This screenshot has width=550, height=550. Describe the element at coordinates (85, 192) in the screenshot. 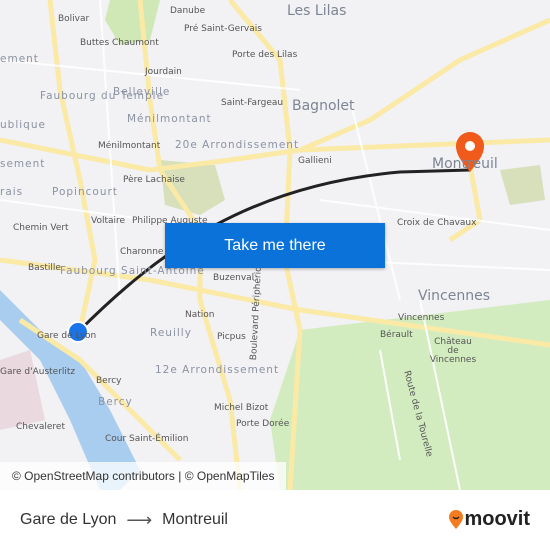

I see `district-label: Popincourt` at that location.